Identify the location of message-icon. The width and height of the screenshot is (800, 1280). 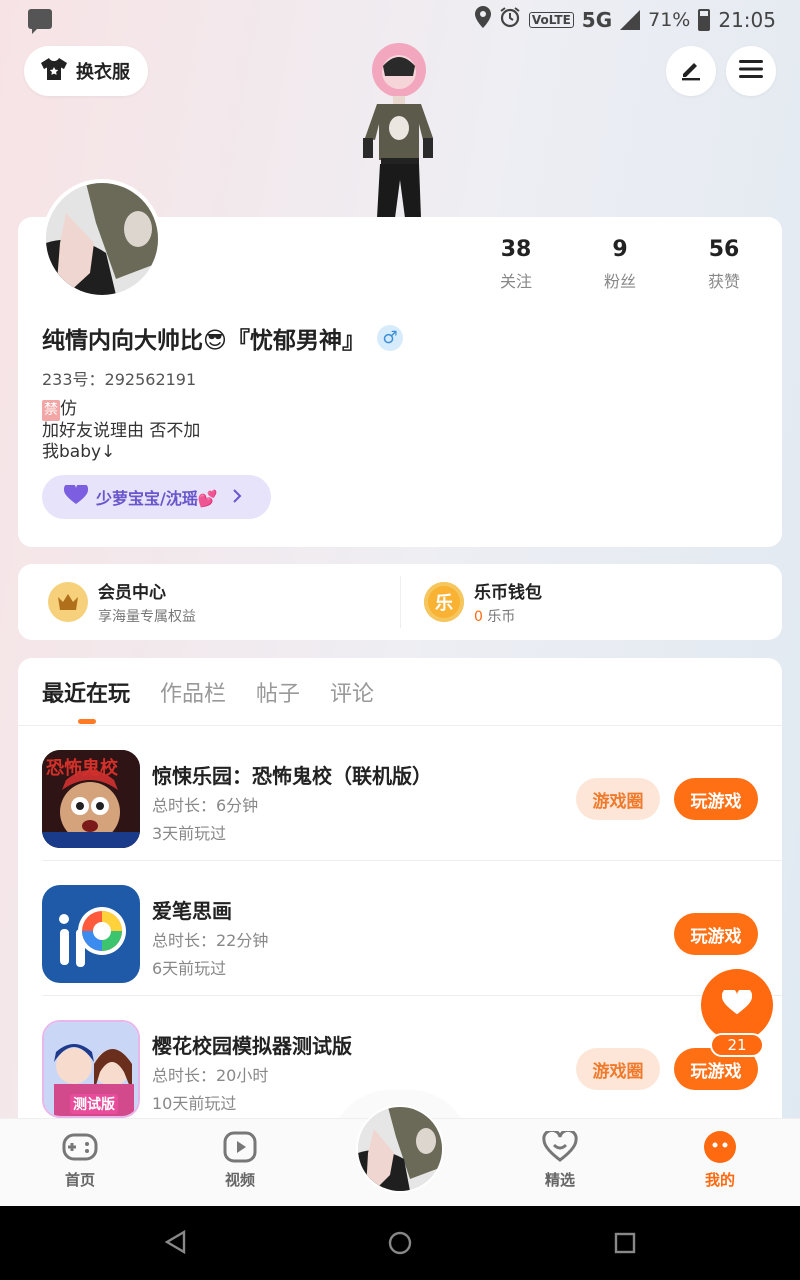
(40, 21).